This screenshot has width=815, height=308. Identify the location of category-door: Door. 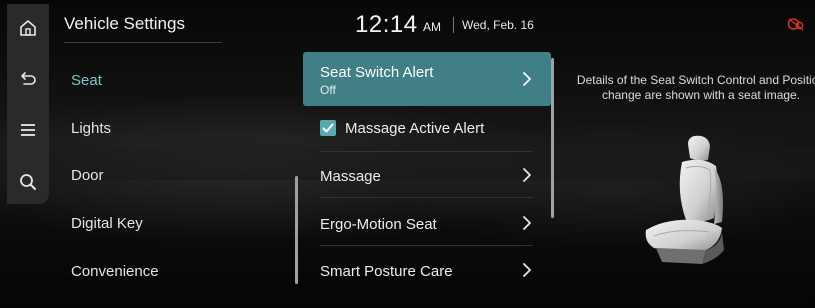
(87, 175).